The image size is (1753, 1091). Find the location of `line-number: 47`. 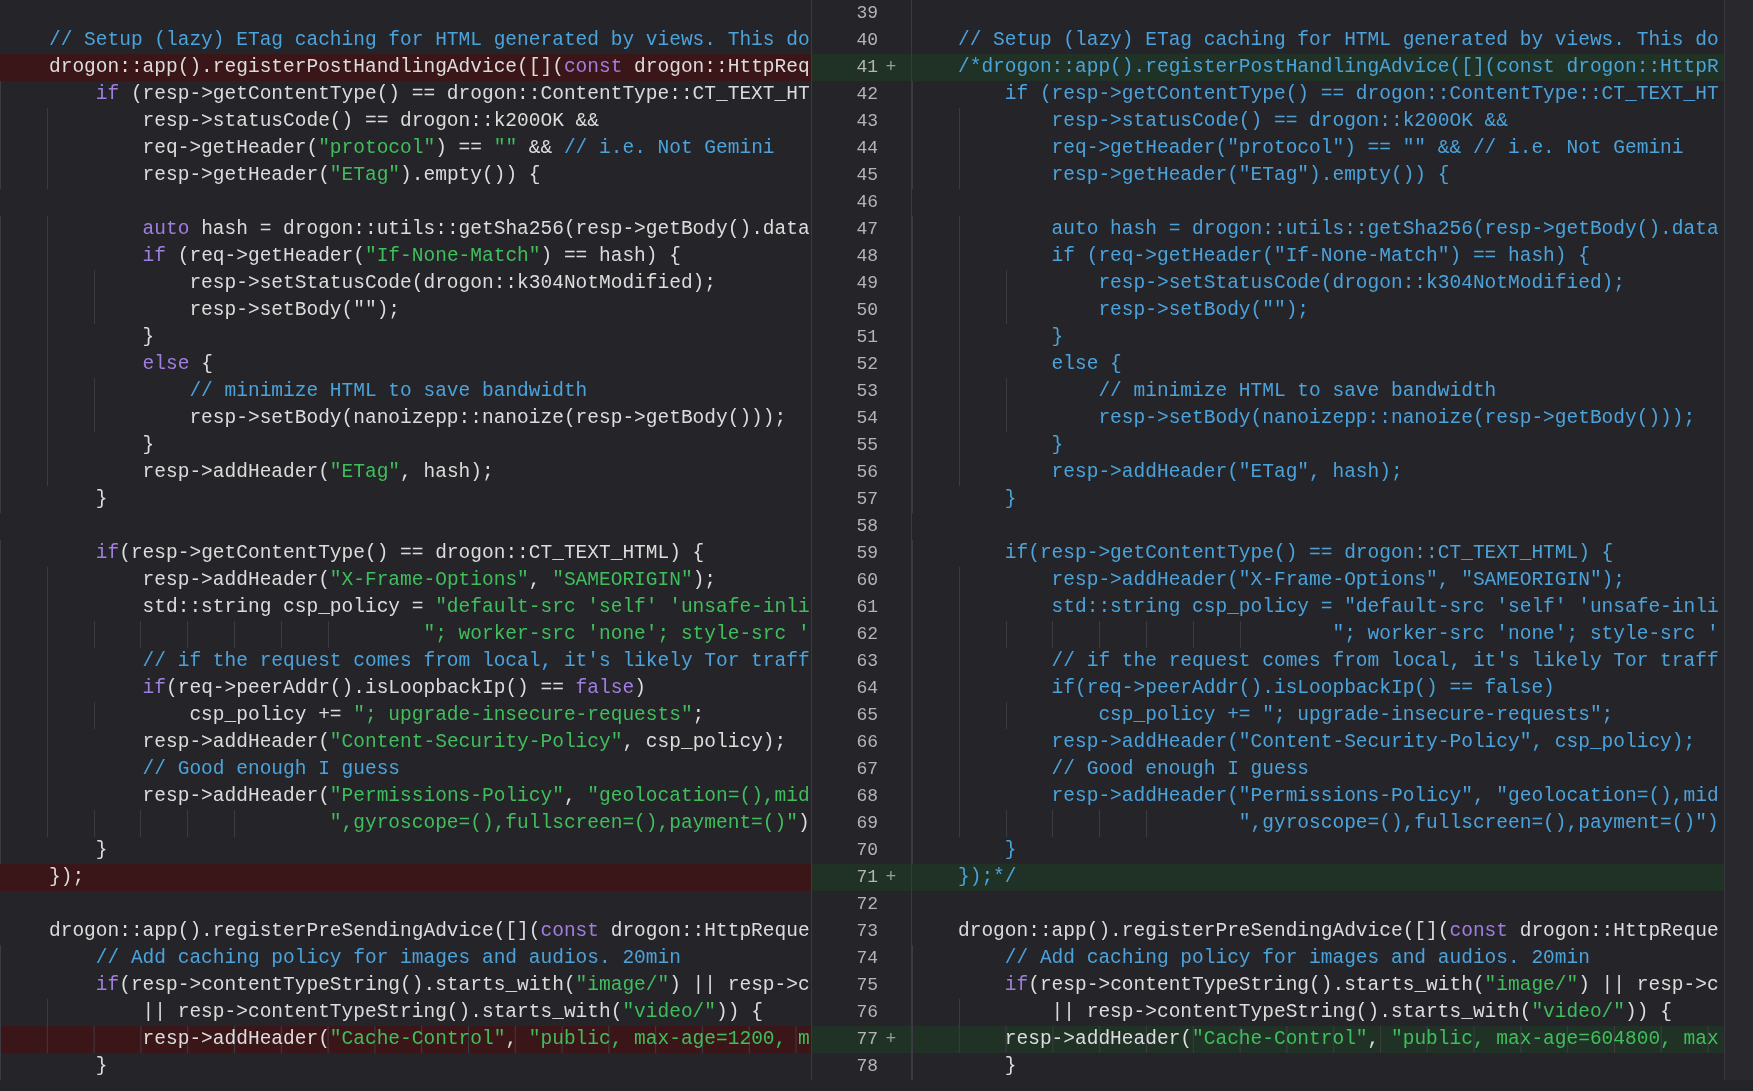

line-number: 47 is located at coordinates (866, 229).